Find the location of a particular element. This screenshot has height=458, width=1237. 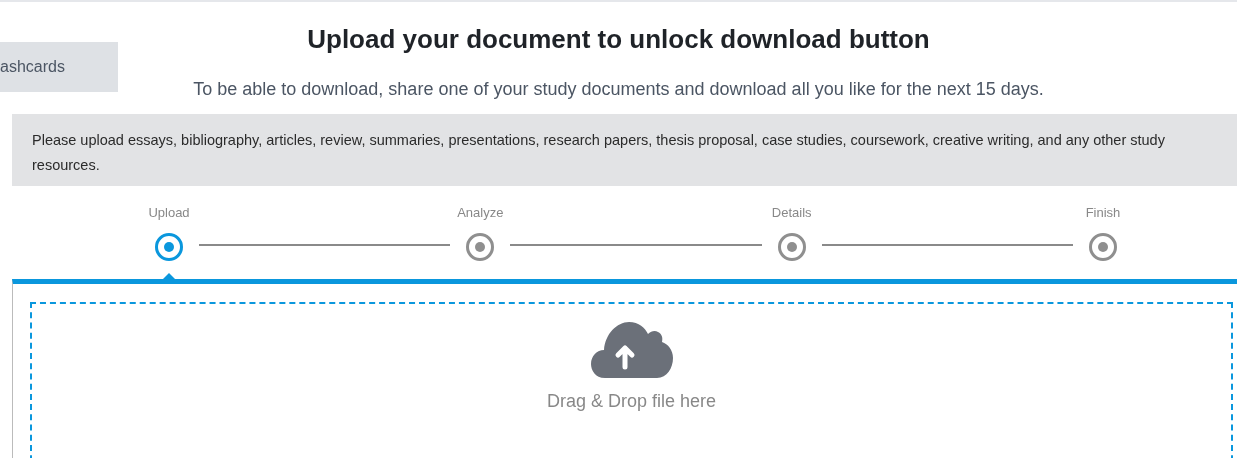

page-title: Upload your document to unlock download button is located at coordinates (618, 39).